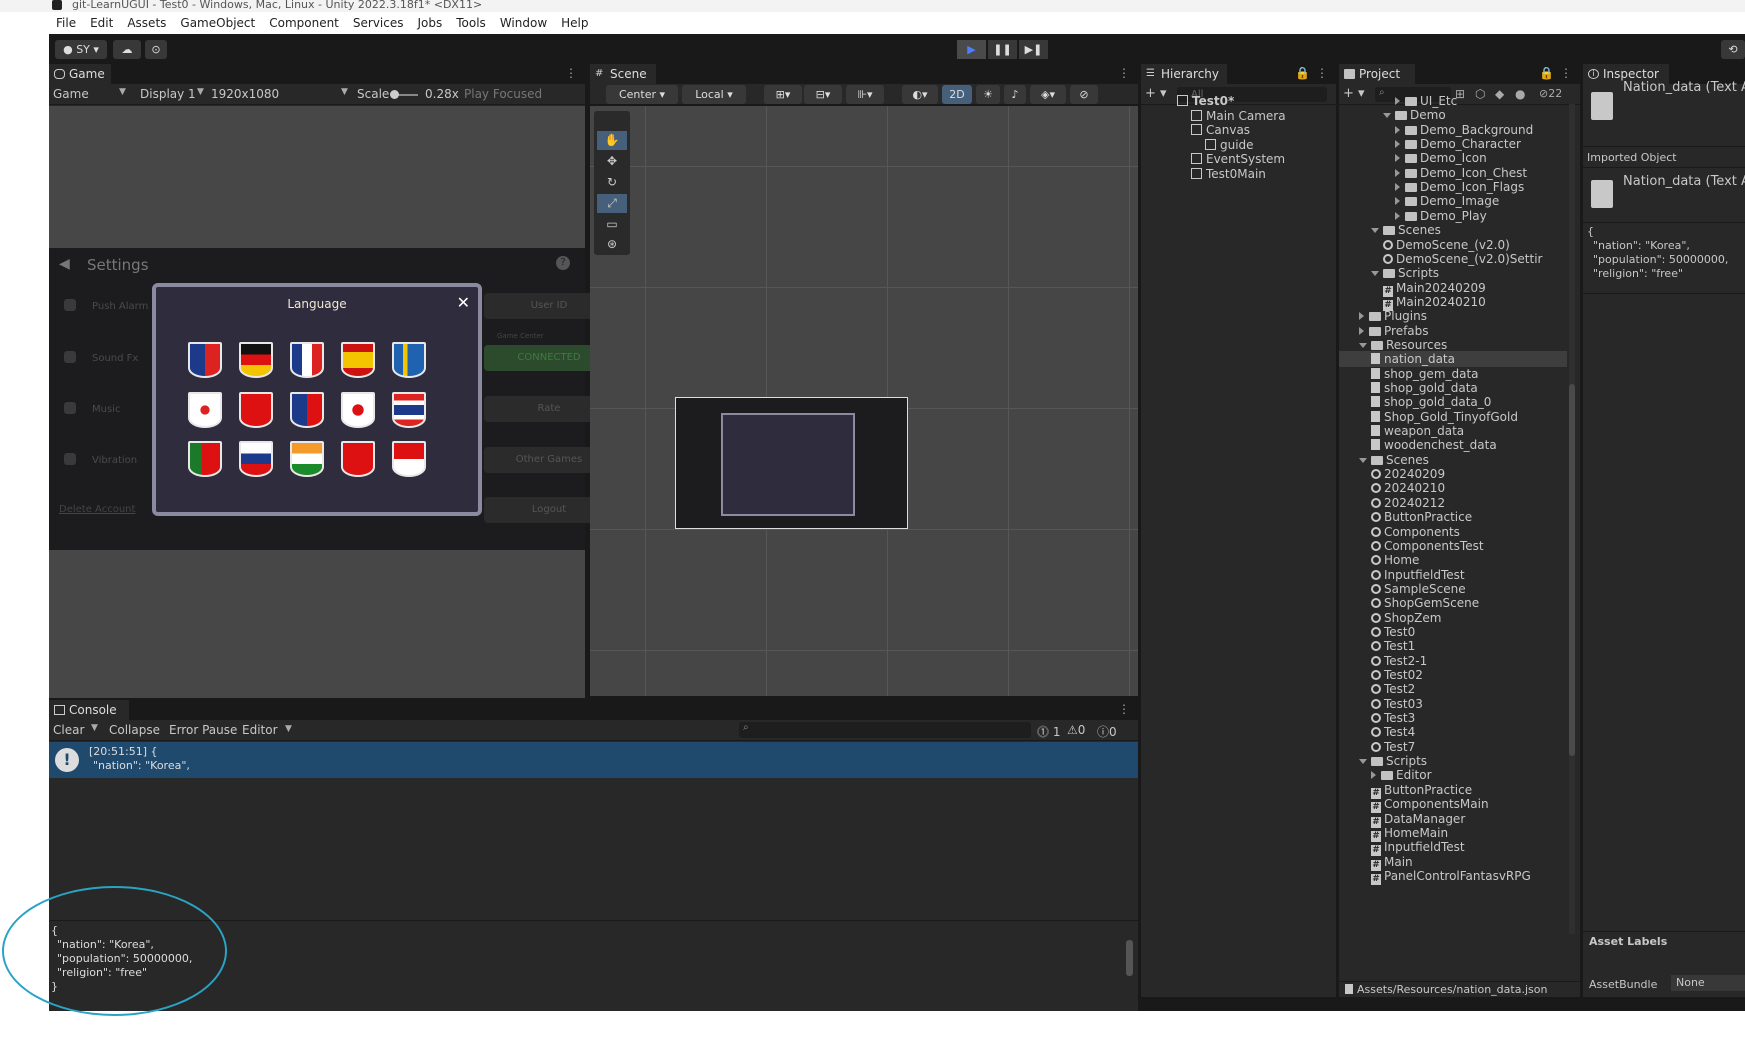 The image size is (1745, 1055). What do you see at coordinates (885, 730) in the screenshot?
I see `console-search-input` at bounding box center [885, 730].